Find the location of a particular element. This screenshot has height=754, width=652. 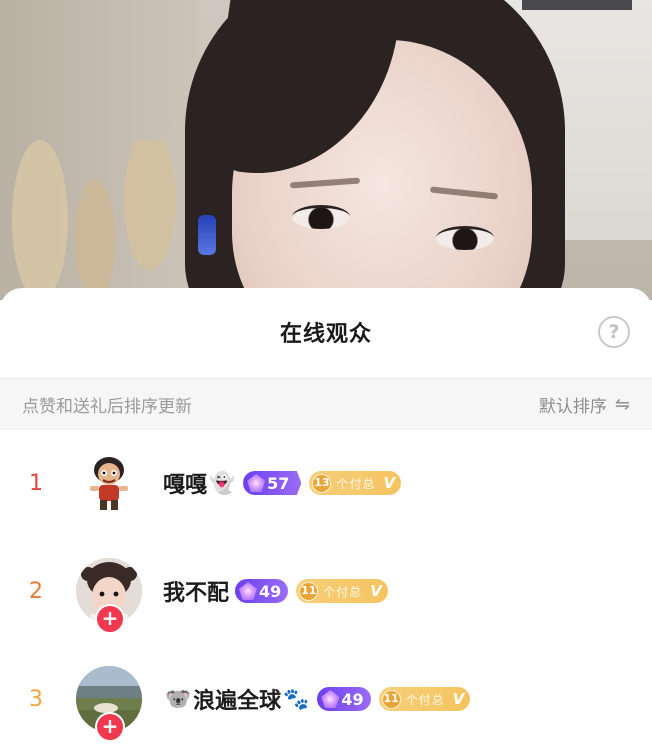

rank-number: 3 is located at coordinates (36, 699).